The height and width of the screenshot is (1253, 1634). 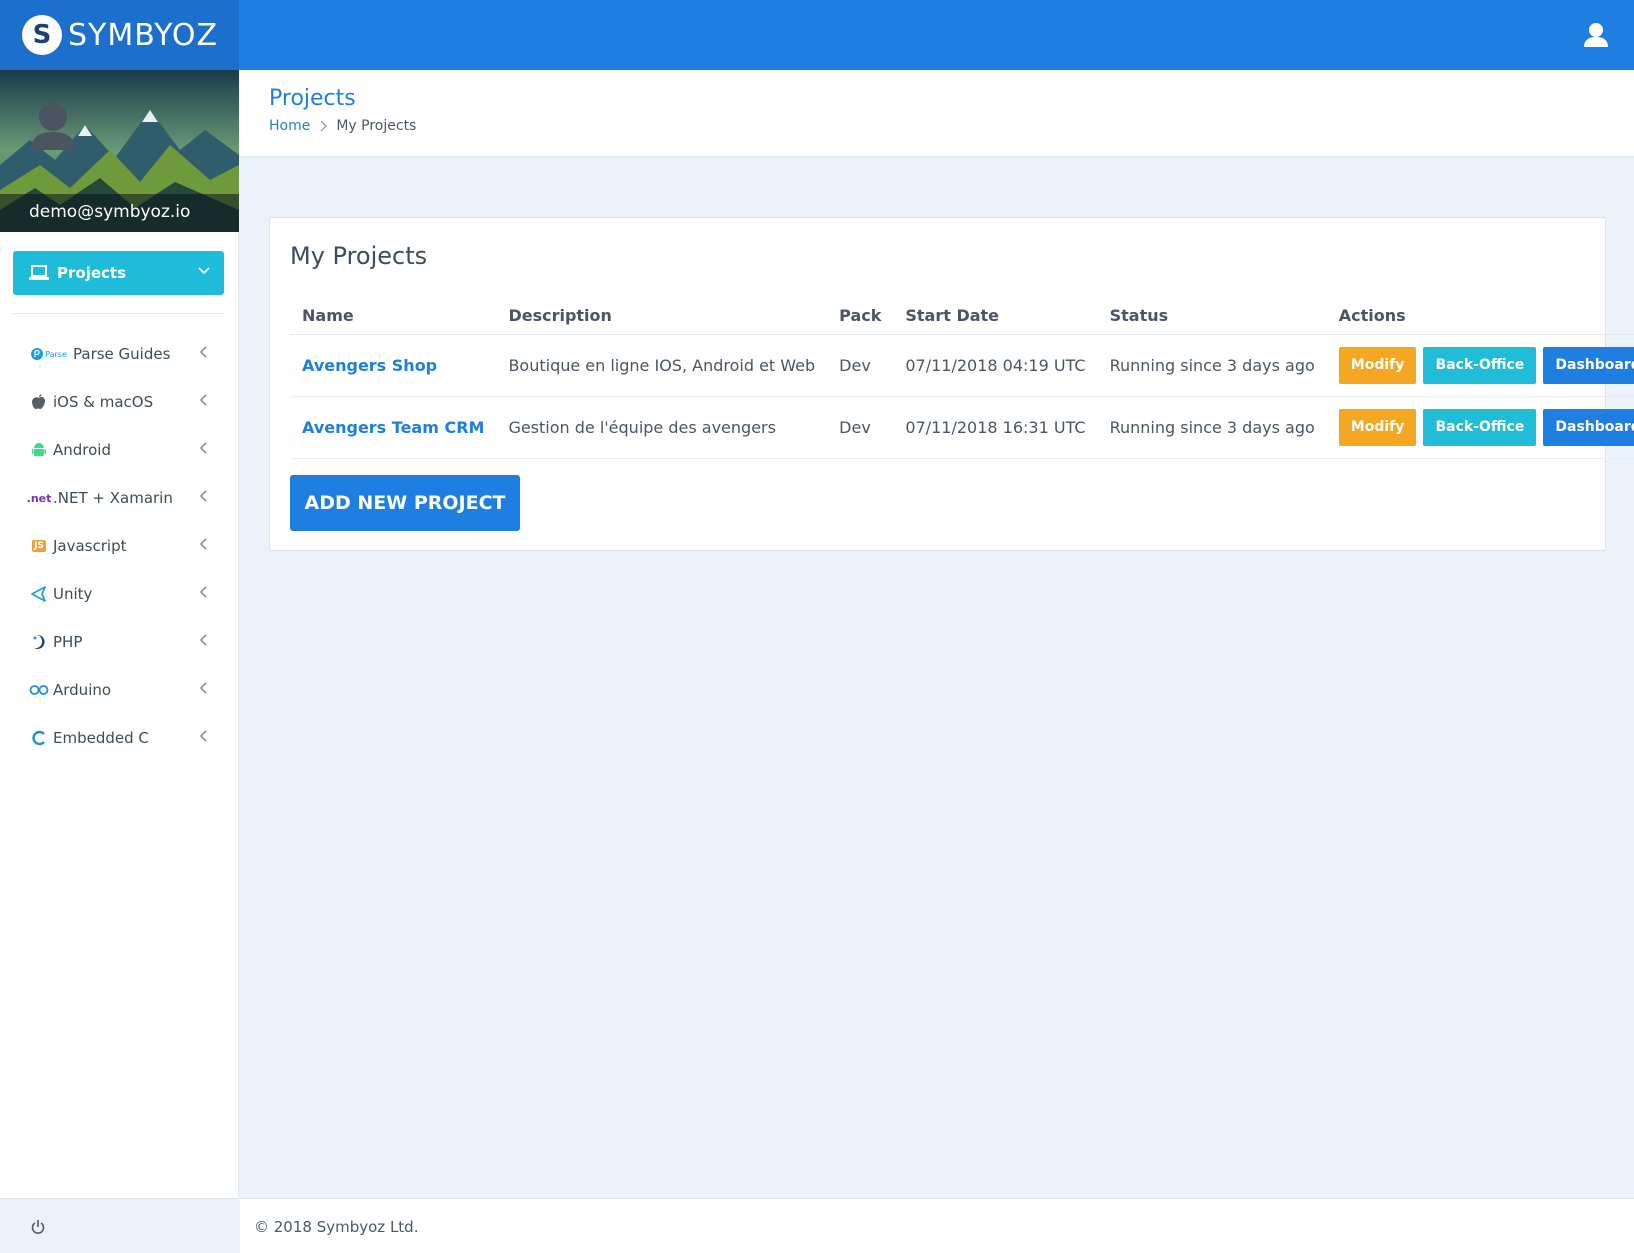 What do you see at coordinates (204, 271) in the screenshot?
I see `chevron-down-icon` at bounding box center [204, 271].